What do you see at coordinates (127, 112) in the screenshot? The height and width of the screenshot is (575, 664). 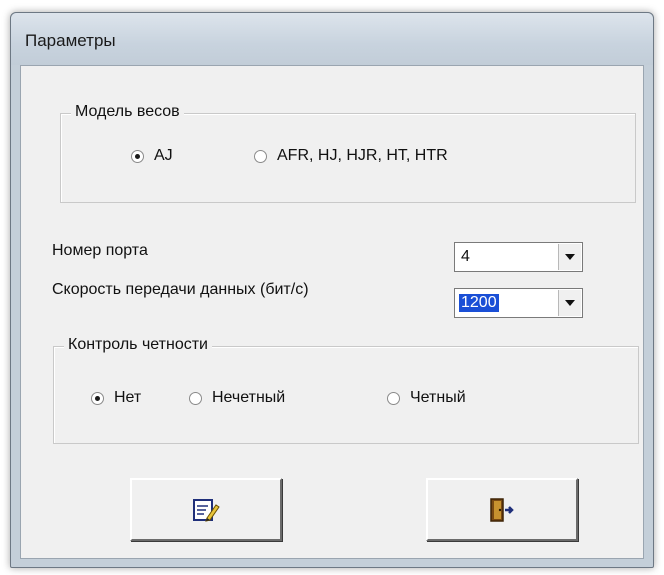 I see `scale-model-legend: Модель весов` at bounding box center [127, 112].